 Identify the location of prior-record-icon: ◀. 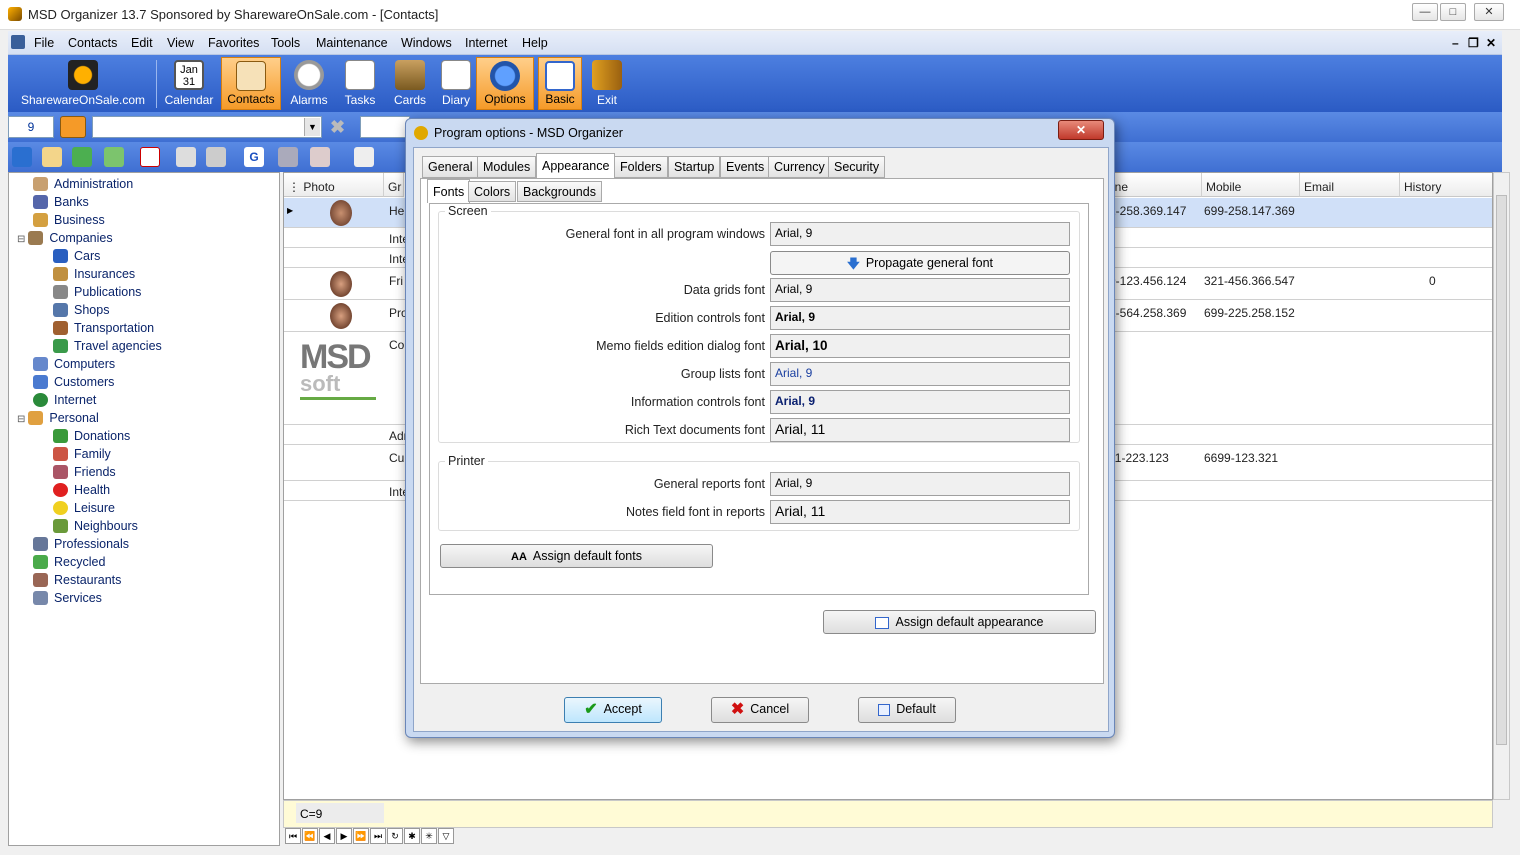
(327, 836).